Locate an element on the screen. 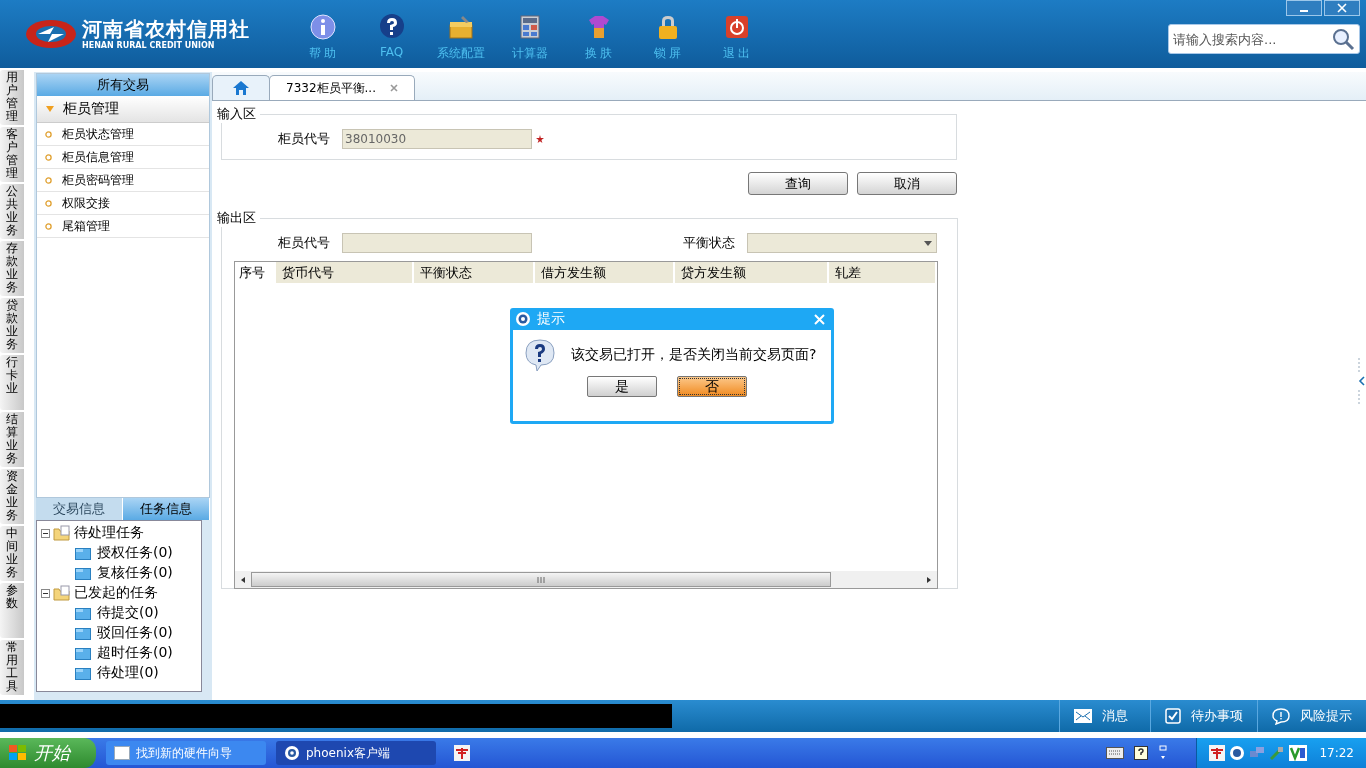 The height and width of the screenshot is (768, 1366). side-tab: 客户管理 is located at coordinates (12, 154).